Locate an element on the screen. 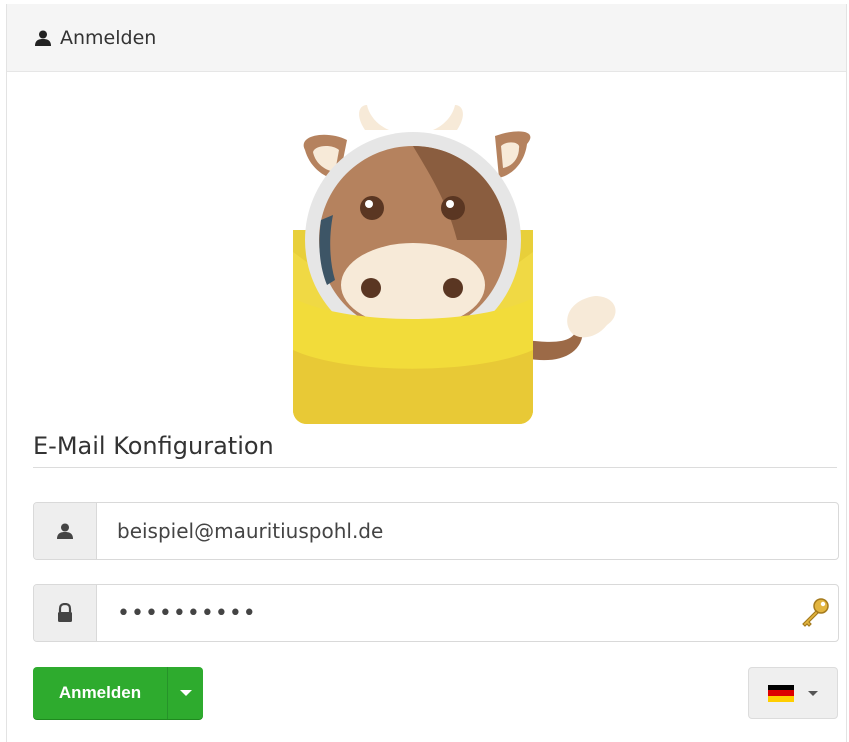  key-icon is located at coordinates (815, 612).